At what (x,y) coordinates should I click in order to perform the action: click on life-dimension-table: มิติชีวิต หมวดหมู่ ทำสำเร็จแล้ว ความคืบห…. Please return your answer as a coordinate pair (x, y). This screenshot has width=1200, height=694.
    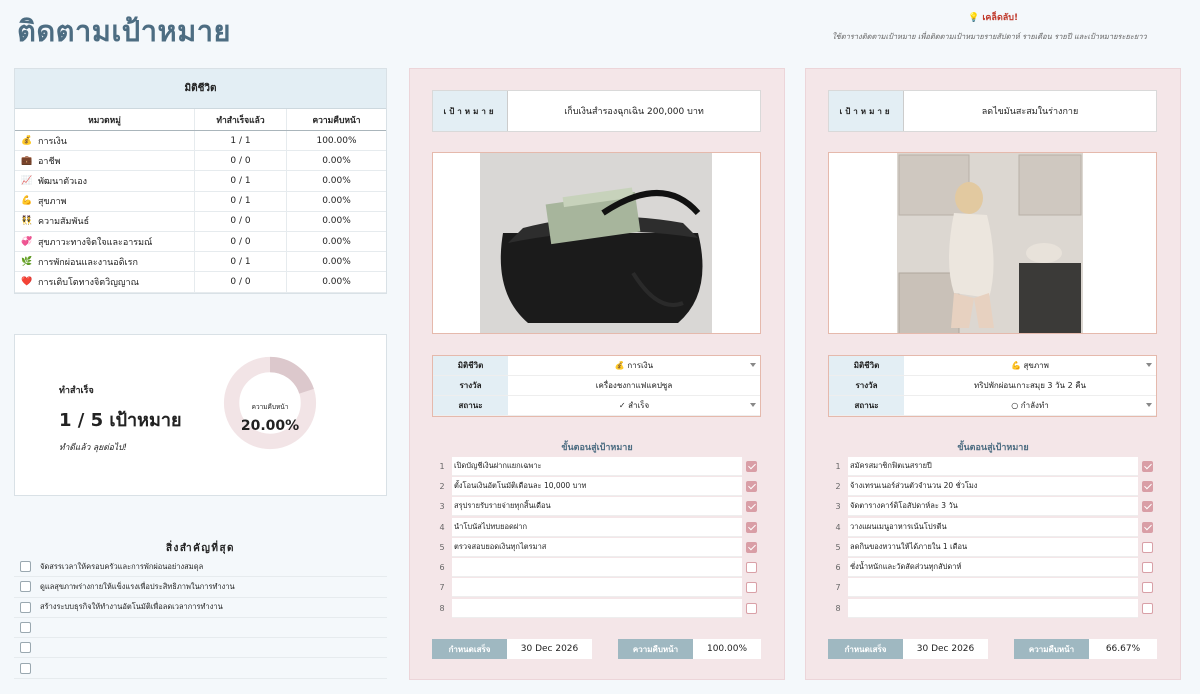
    Looking at the image, I should click on (200, 181).